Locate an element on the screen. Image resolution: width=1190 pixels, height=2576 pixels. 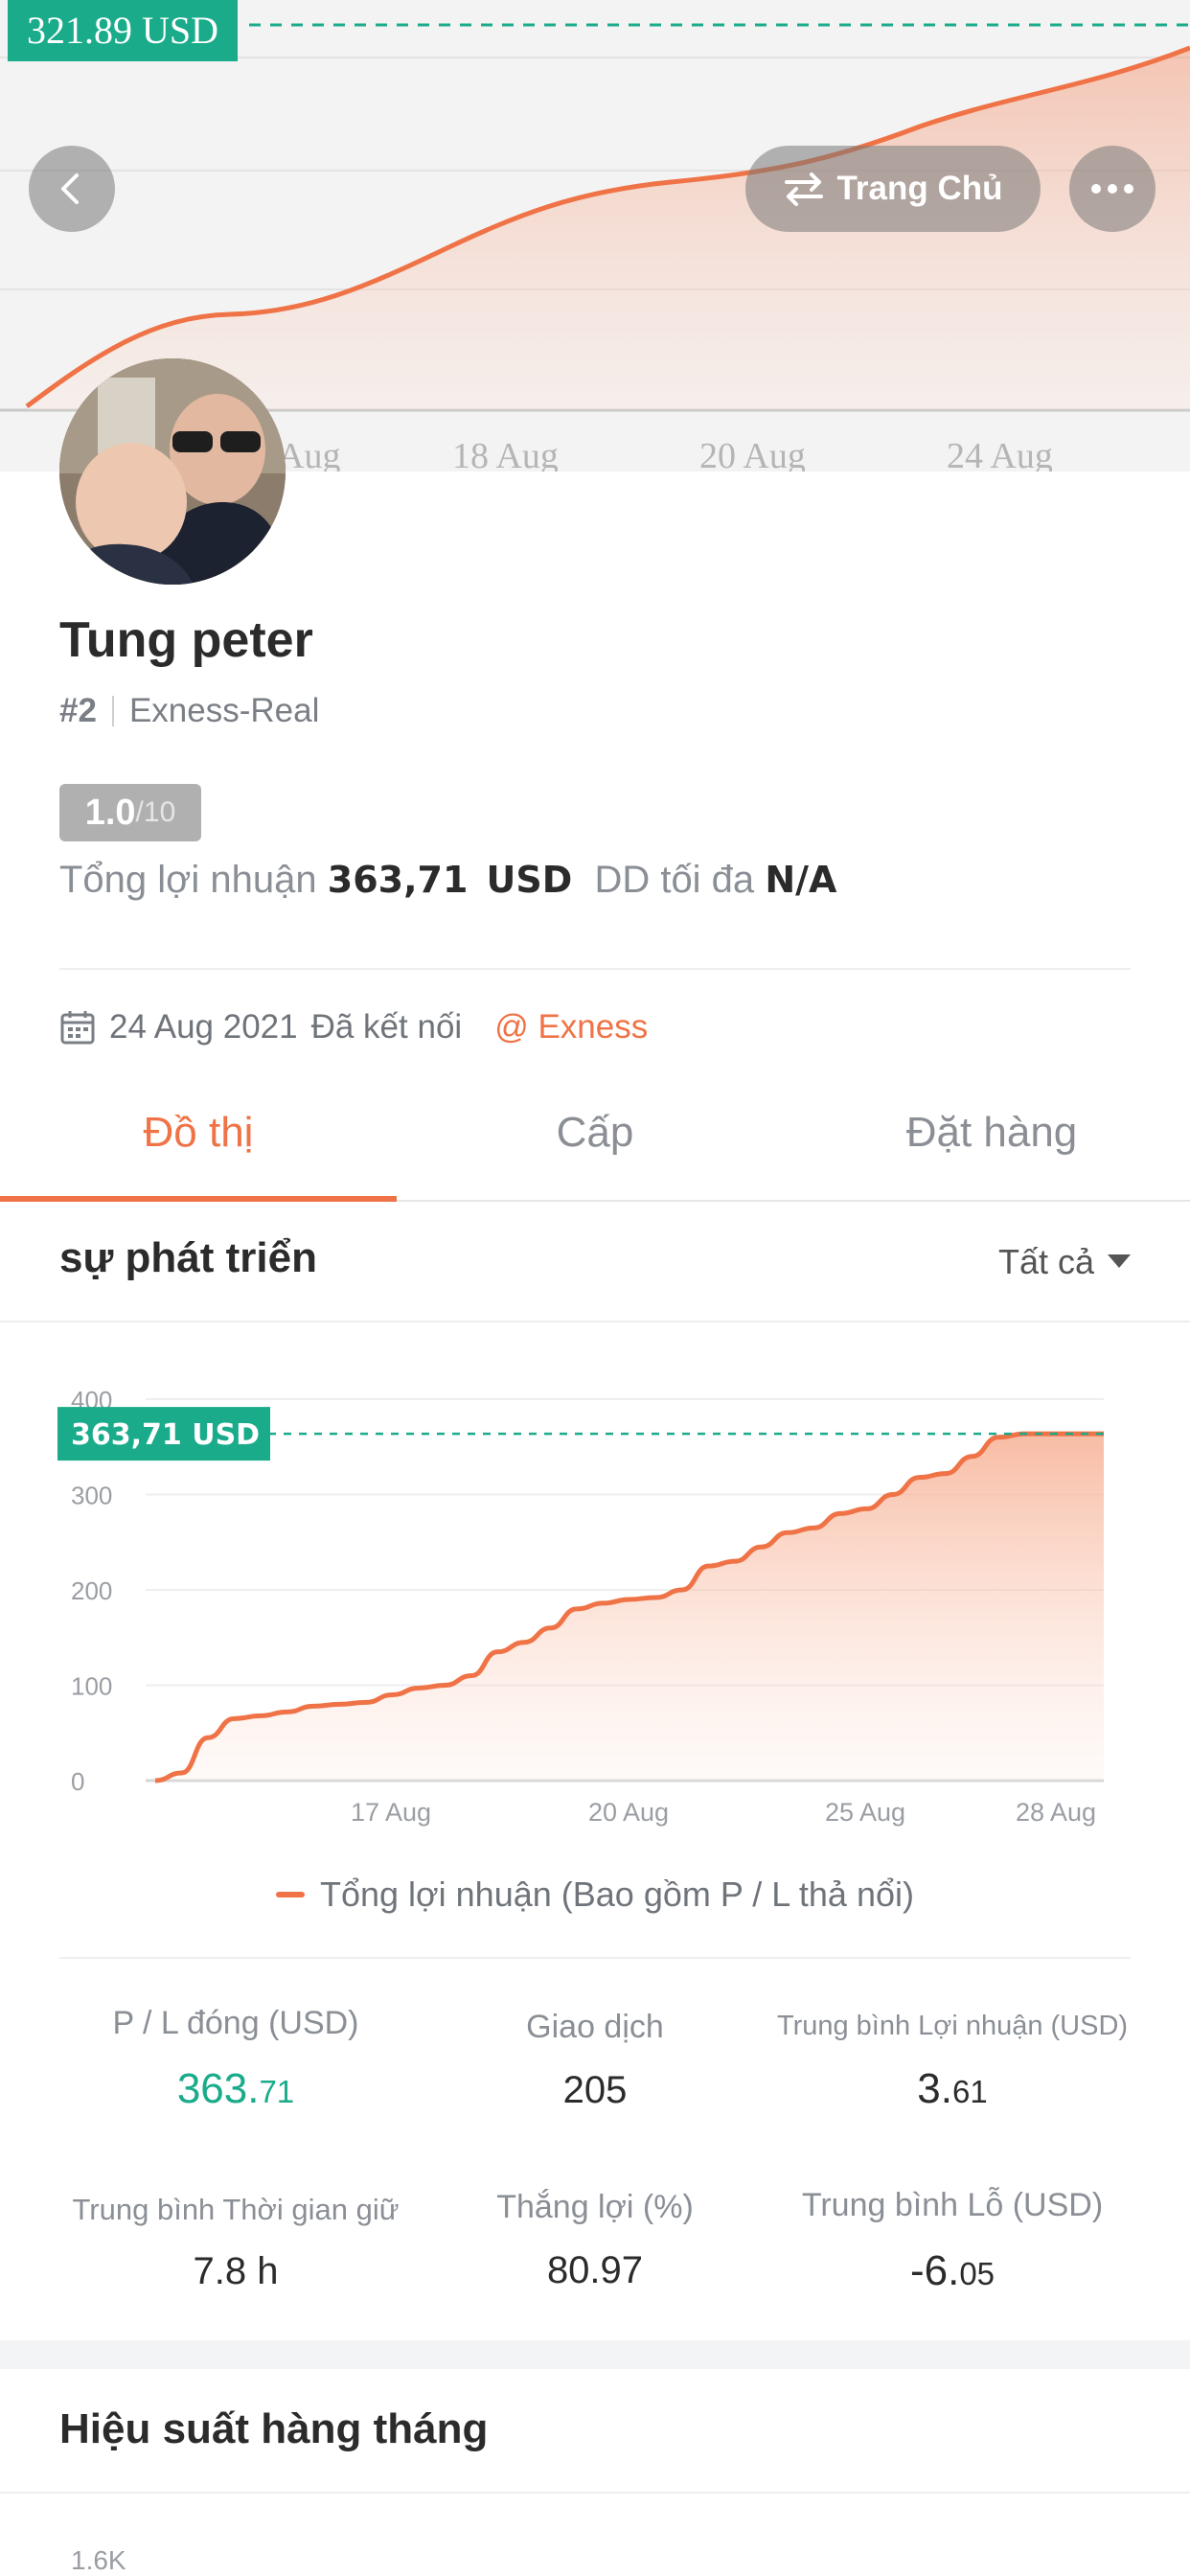
stat-closed-pl: P / L đóng (USD) 363.71 is located at coordinates (236, 2059).